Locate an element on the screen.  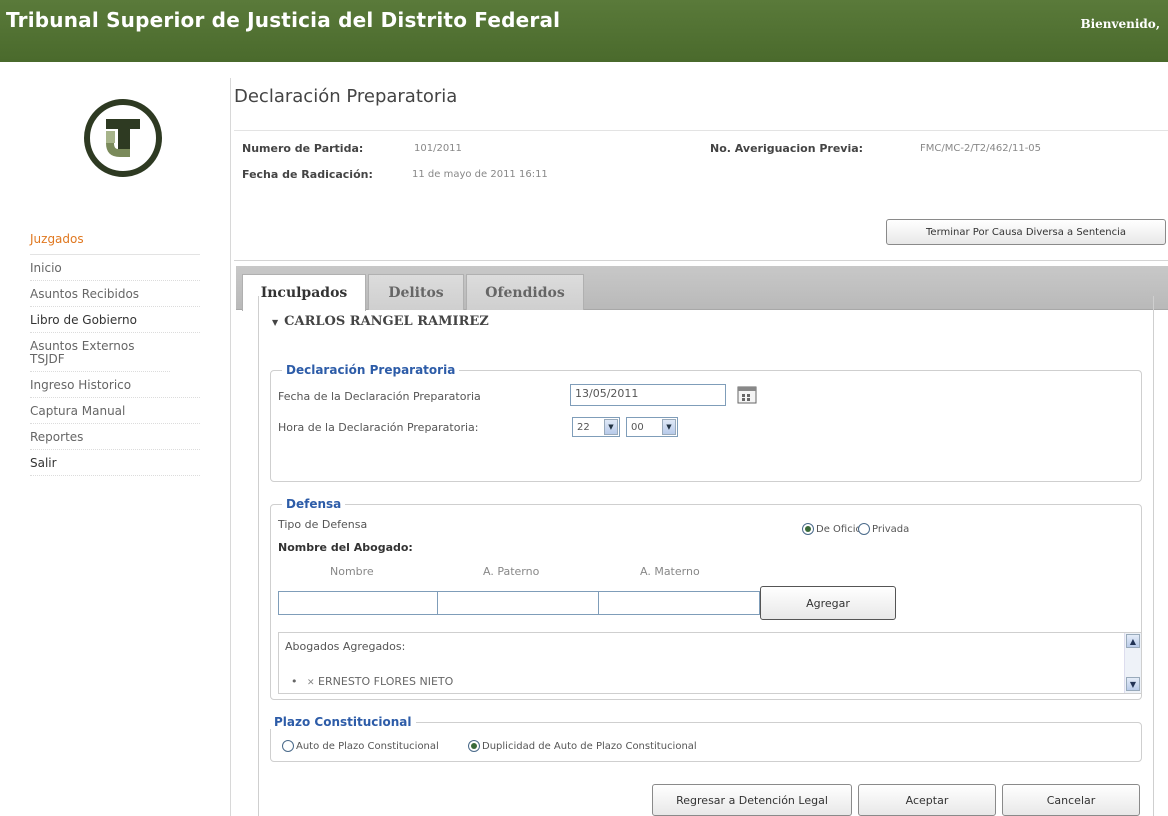
sidebar-item-captura-manual: Captura Manual is located at coordinates (115, 411).